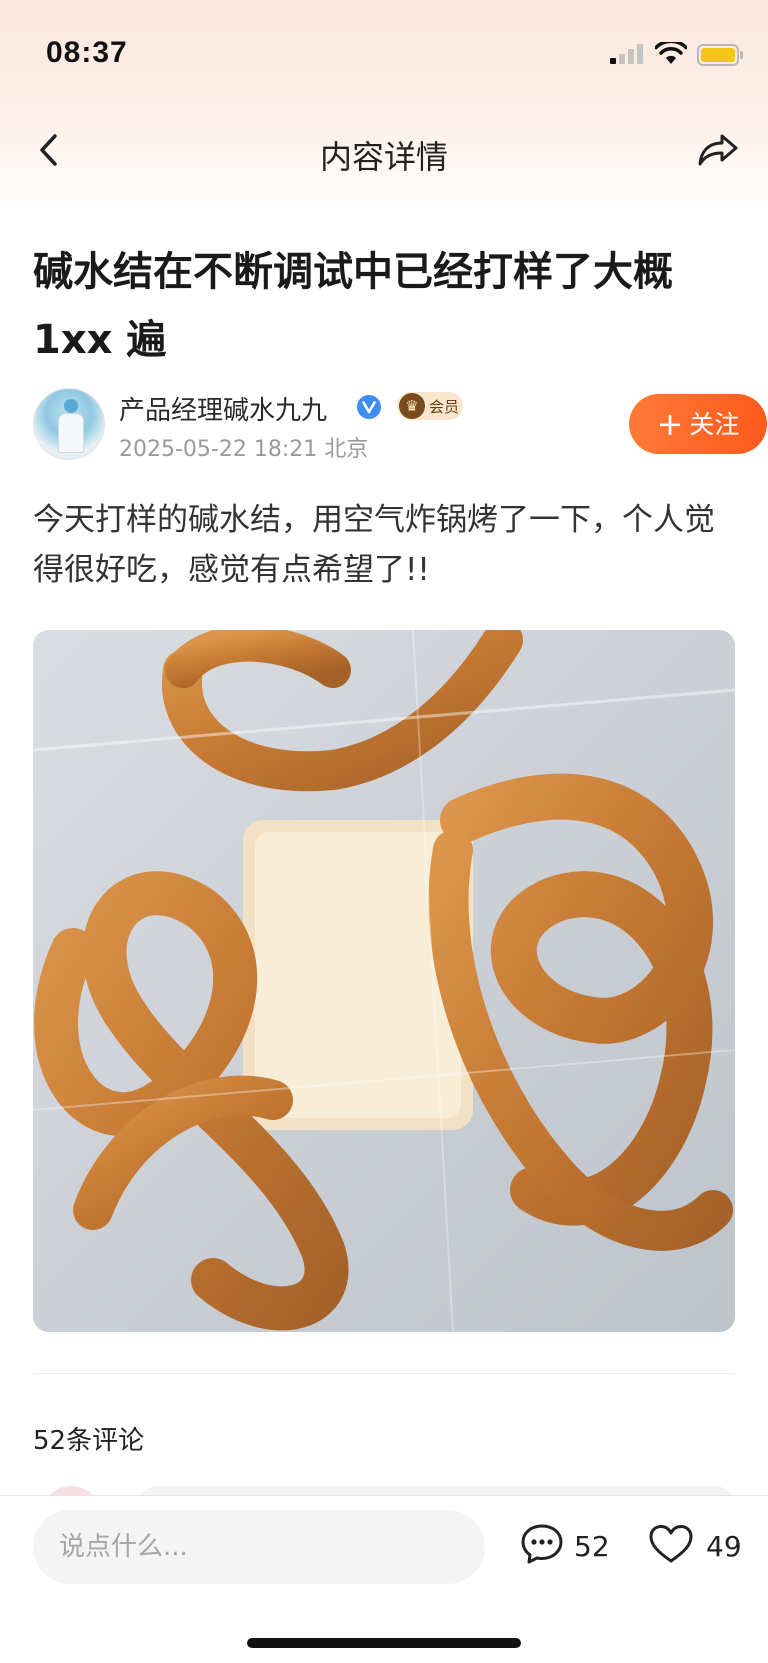  I want to click on wifi-icon, so click(671, 53).